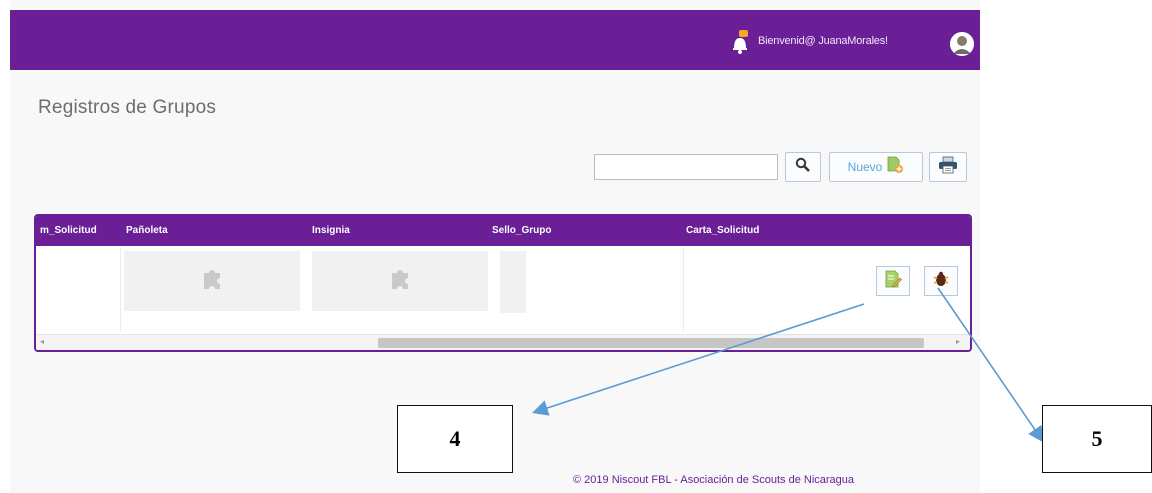 The width and height of the screenshot is (1152, 493). What do you see at coordinates (958, 341) in the screenshot?
I see `scroll-right-arrow-icon: ▸` at bounding box center [958, 341].